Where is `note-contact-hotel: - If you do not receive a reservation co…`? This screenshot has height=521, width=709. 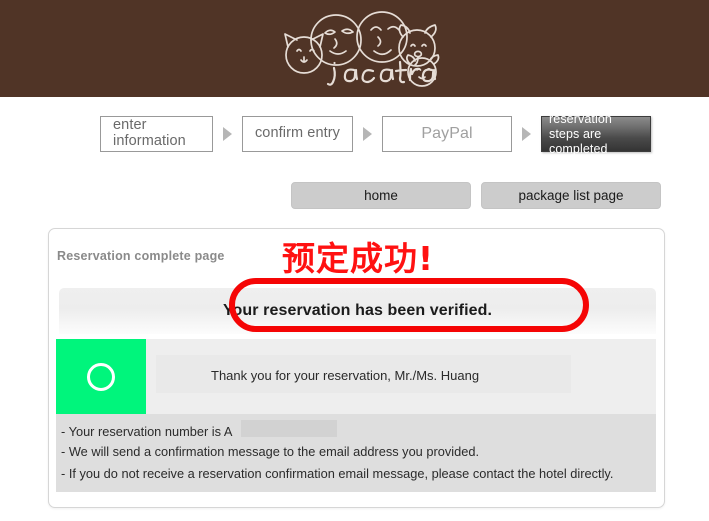 note-contact-hotel: - If you do not receive a reservation co… is located at coordinates (337, 473).